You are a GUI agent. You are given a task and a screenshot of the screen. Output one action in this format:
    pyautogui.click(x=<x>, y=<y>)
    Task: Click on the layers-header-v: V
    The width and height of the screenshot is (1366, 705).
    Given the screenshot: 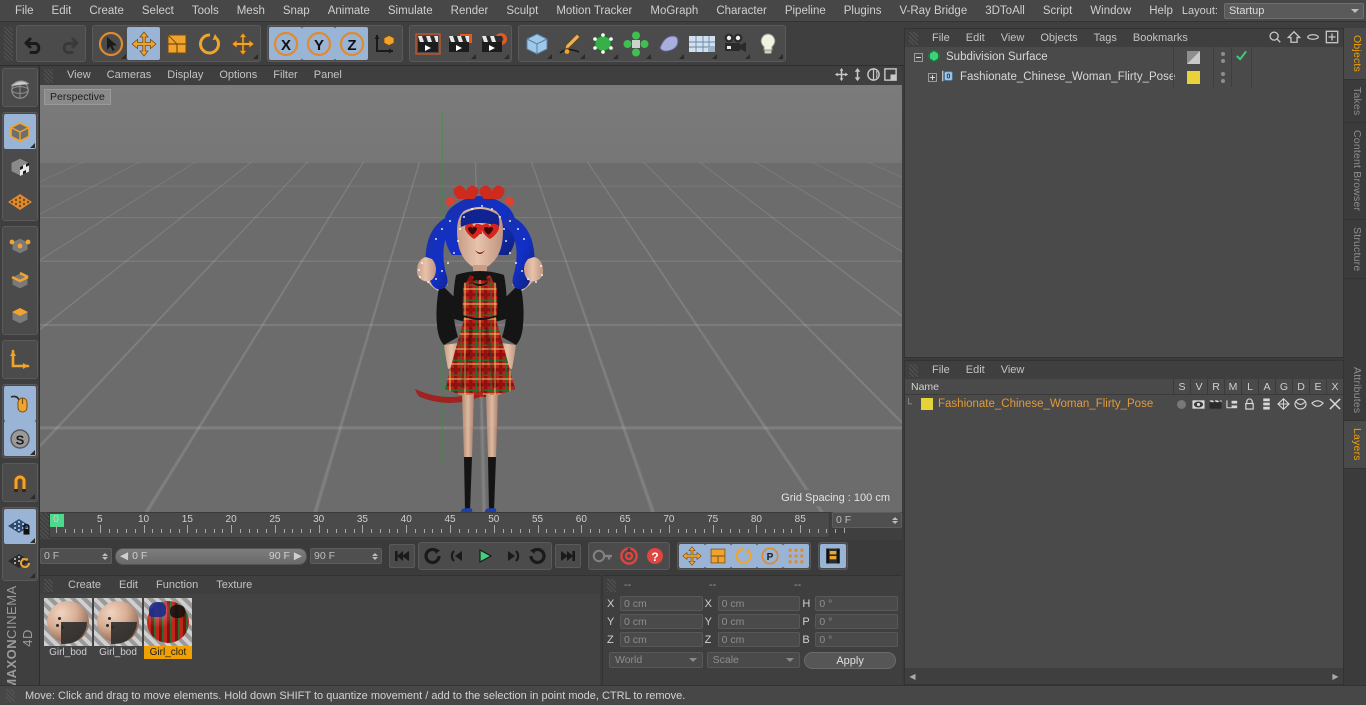 What is the action you would take?
    pyautogui.click(x=1198, y=386)
    